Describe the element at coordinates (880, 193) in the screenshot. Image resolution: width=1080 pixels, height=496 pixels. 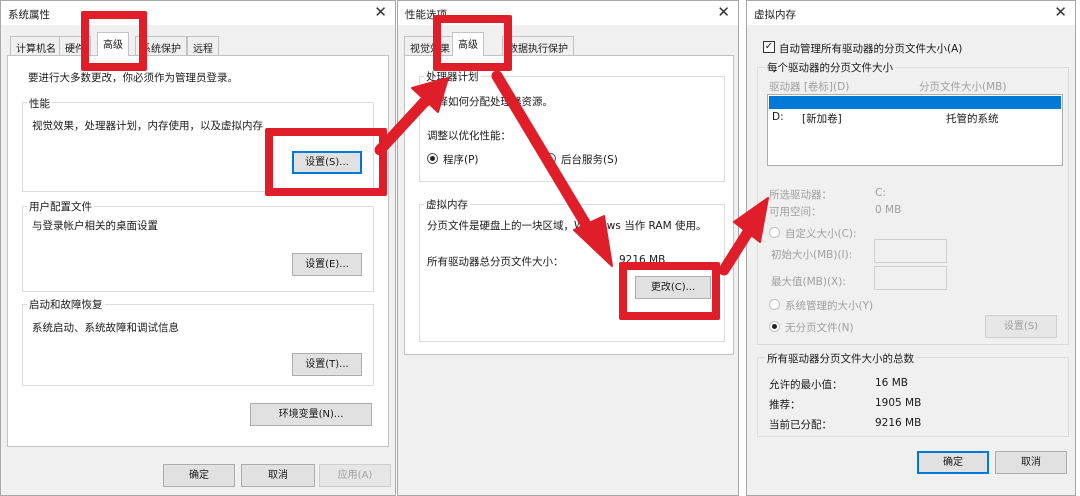
I see `selected-drive-value: C:` at that location.